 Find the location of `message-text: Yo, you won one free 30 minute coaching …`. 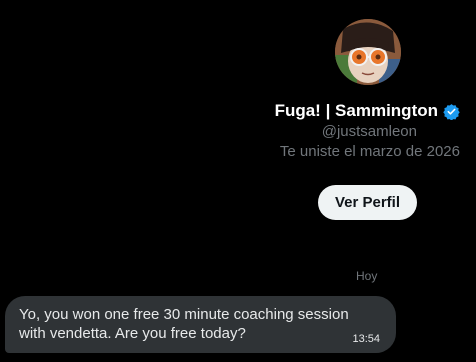

message-text: Yo, you won one free 30 minute coaching … is located at coordinates (184, 324).